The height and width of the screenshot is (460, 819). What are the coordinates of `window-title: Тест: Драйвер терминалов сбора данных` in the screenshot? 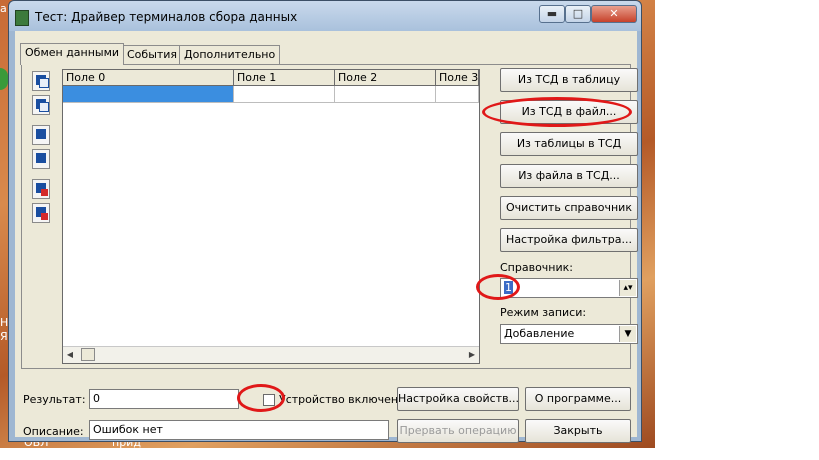 It's located at (166, 17).